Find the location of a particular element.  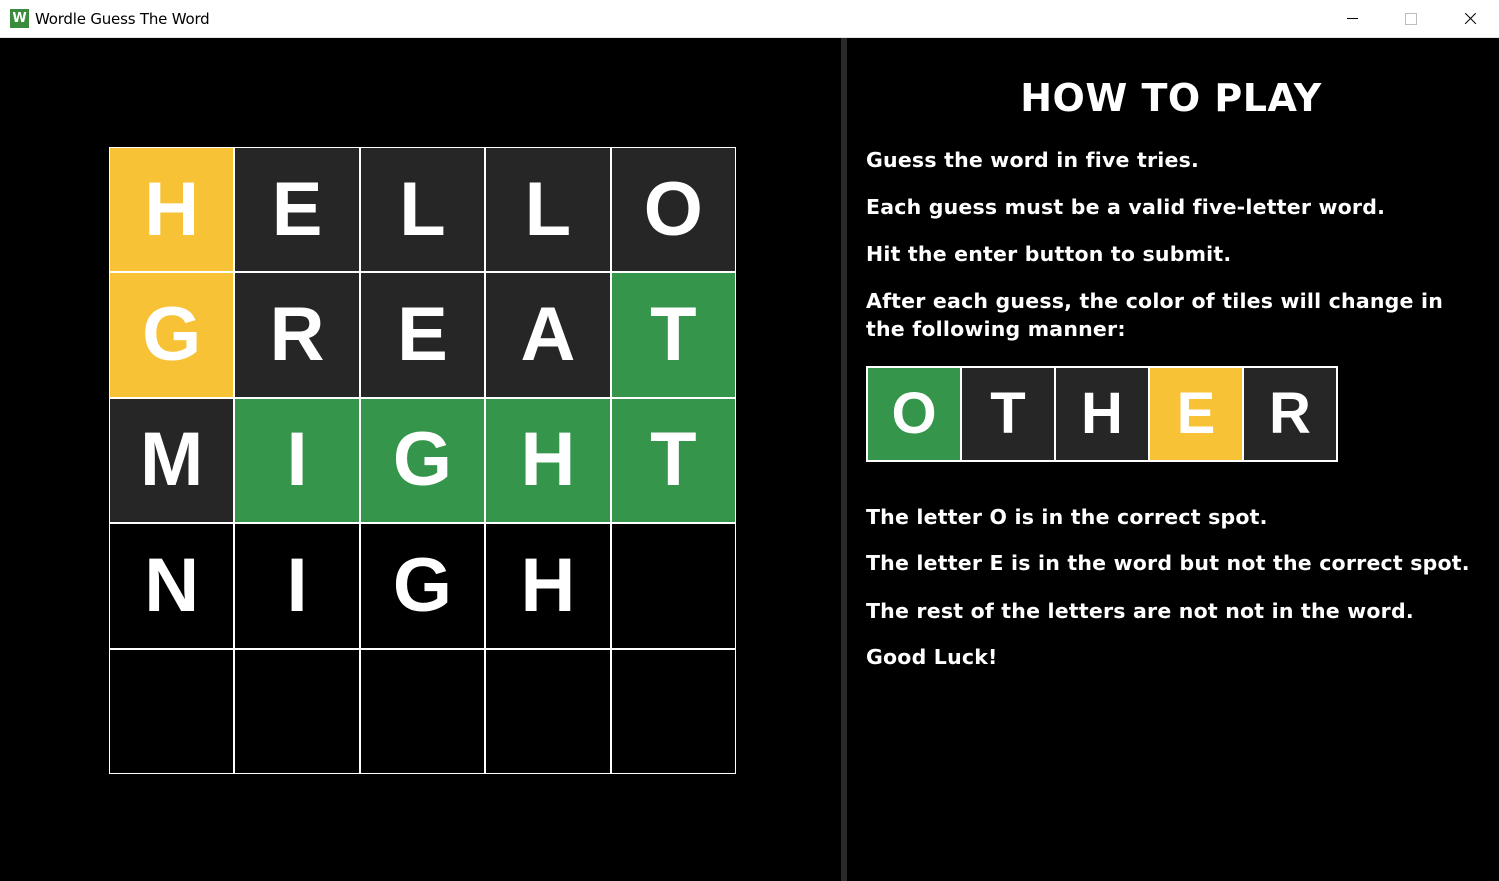

example-tile: T is located at coordinates (1008, 414).